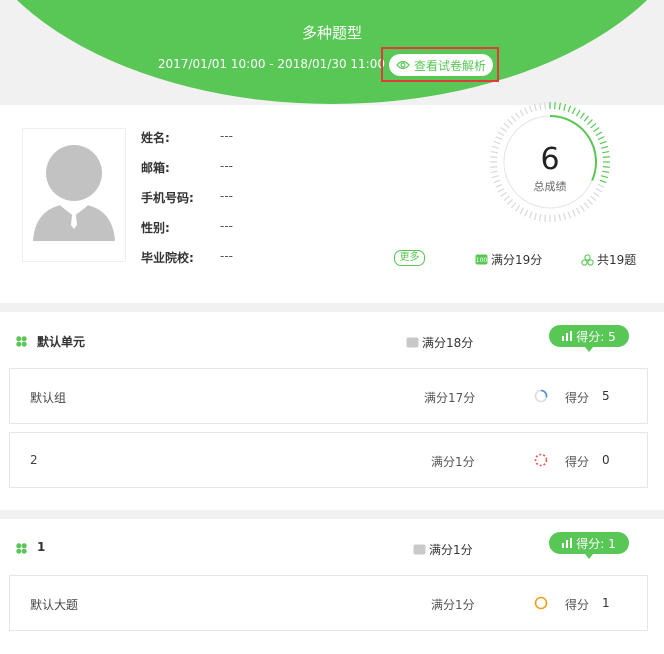 The image size is (664, 654). Describe the element at coordinates (155, 138) in the screenshot. I see `name-label: 姓名:` at that location.